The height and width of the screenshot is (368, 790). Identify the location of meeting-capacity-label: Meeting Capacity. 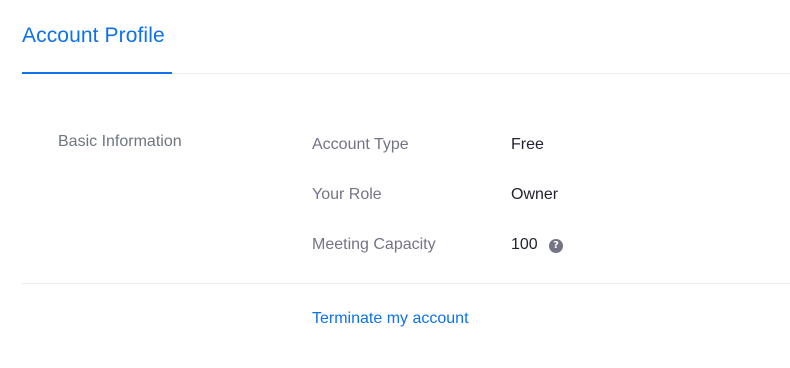
(374, 244).